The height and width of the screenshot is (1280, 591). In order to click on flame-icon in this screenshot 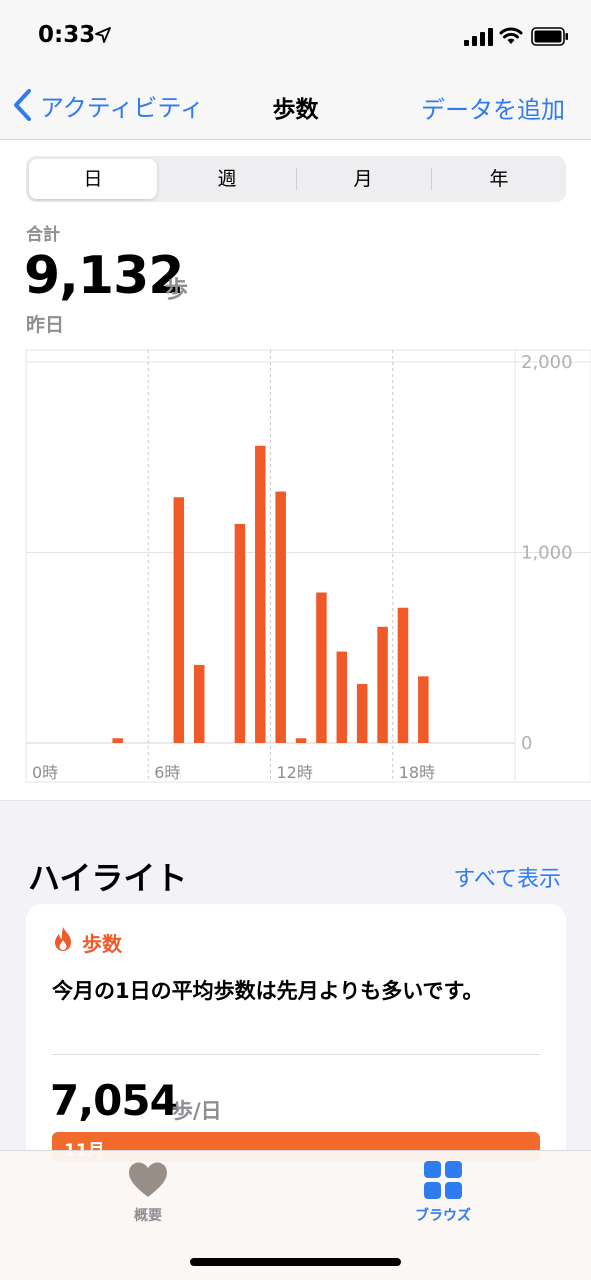, I will do `click(63, 939)`.